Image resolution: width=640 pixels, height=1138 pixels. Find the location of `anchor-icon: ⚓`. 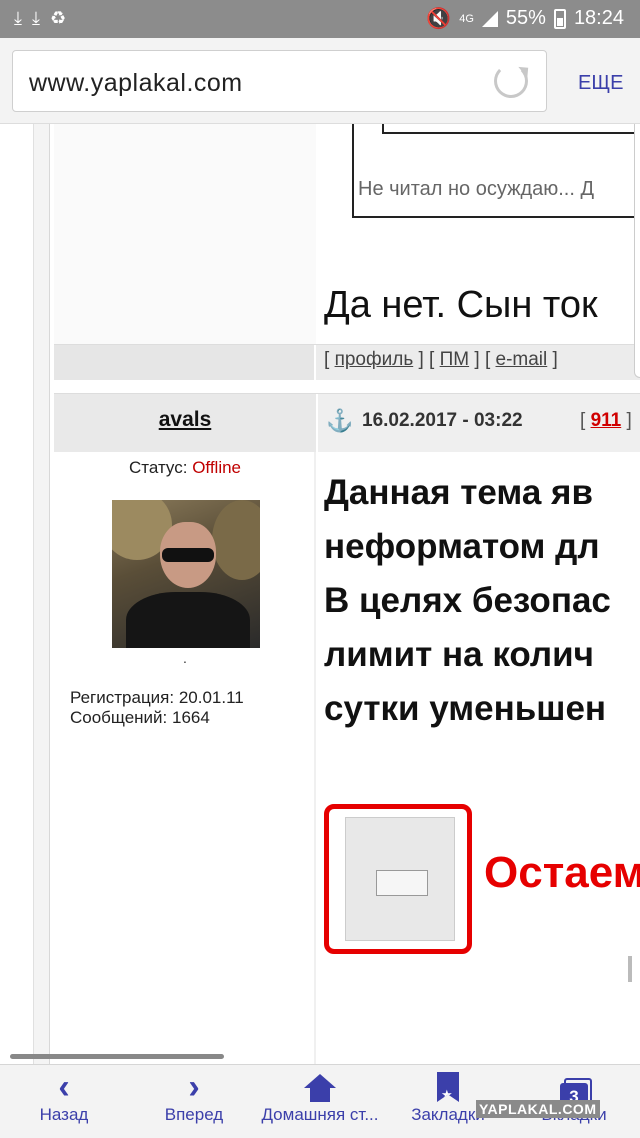

anchor-icon: ⚓ is located at coordinates (339, 421).